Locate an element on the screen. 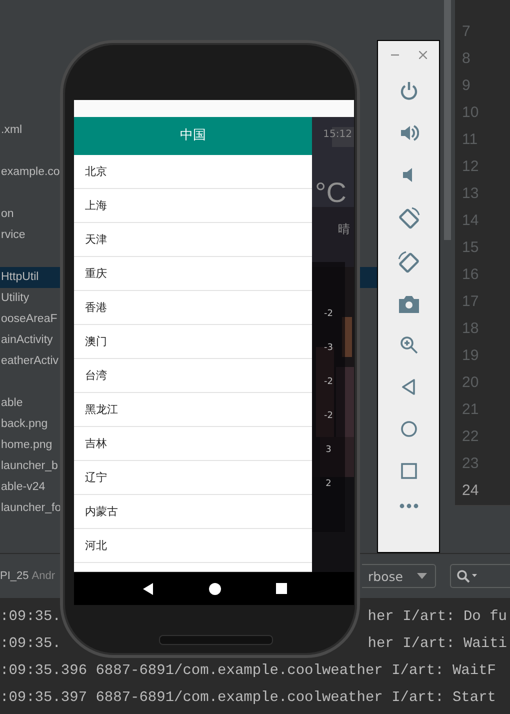 This screenshot has height=714, width=510. tree-item: home.png is located at coordinates (26, 445).